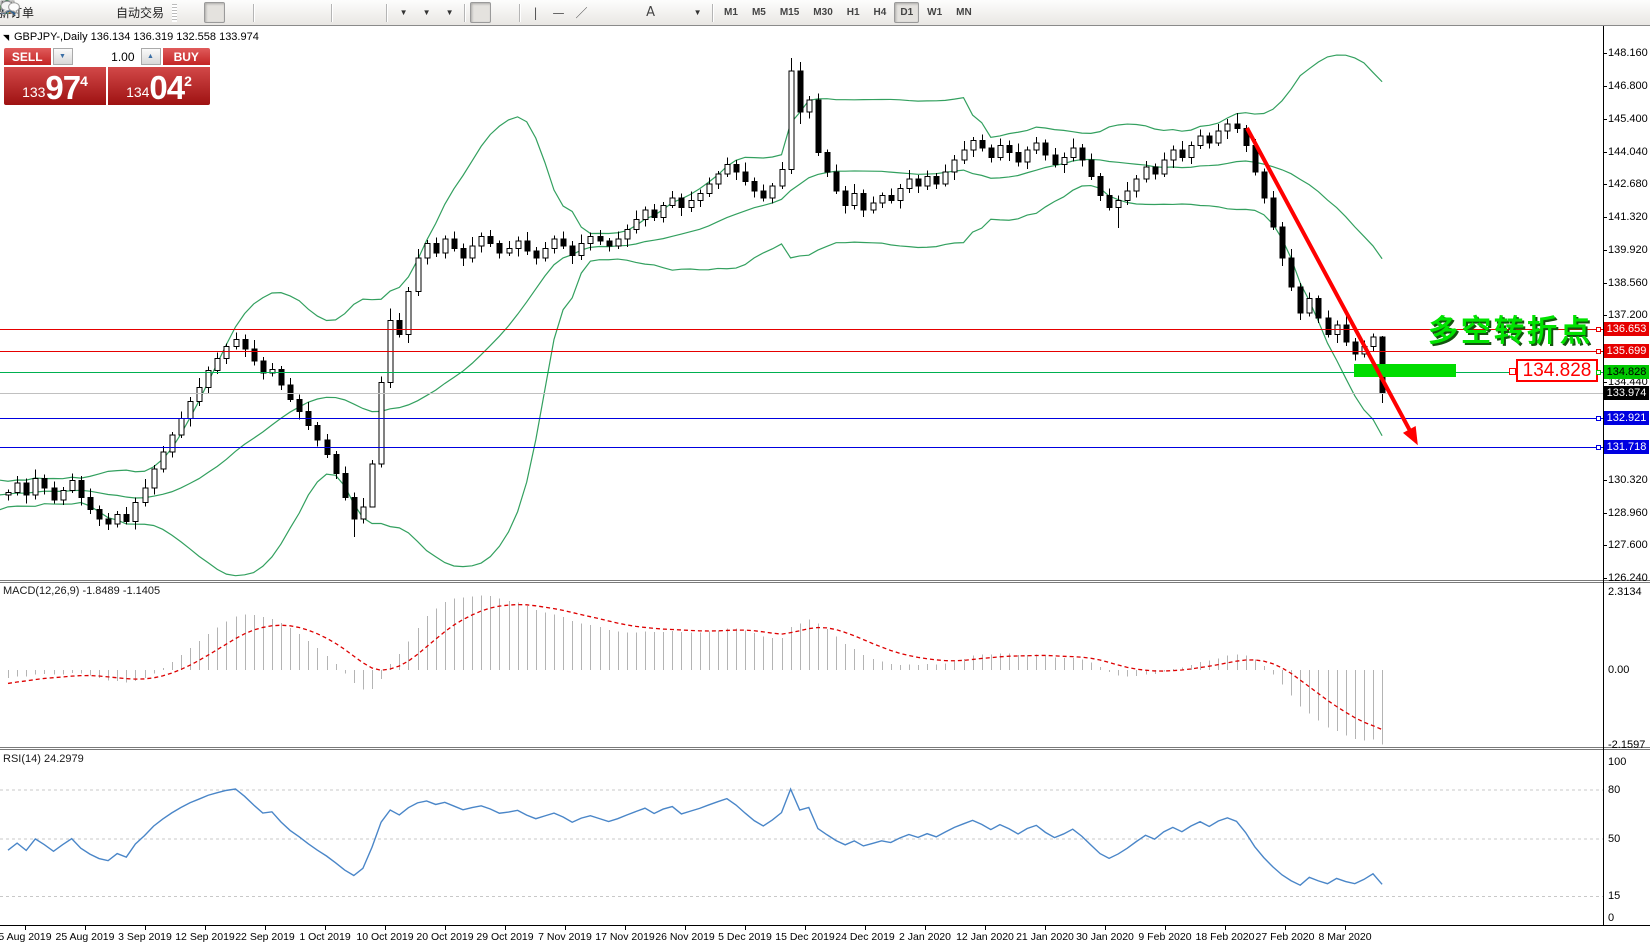  What do you see at coordinates (731, 12) in the screenshot?
I see `timeframe-m1: M1` at bounding box center [731, 12].